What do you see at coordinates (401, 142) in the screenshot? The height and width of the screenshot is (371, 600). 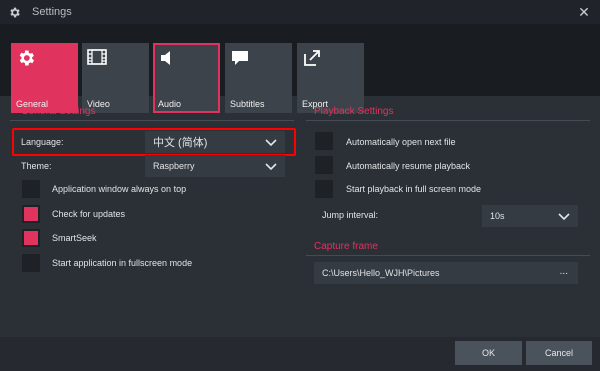 I see `open-next-label: Automatically open next file` at bounding box center [401, 142].